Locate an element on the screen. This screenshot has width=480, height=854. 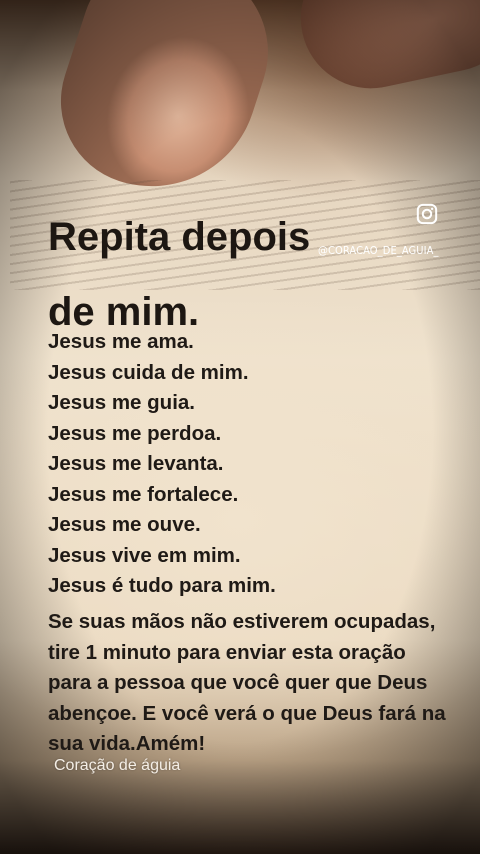
prayer-line: Jesus me fortalece. is located at coordinates (143, 494).